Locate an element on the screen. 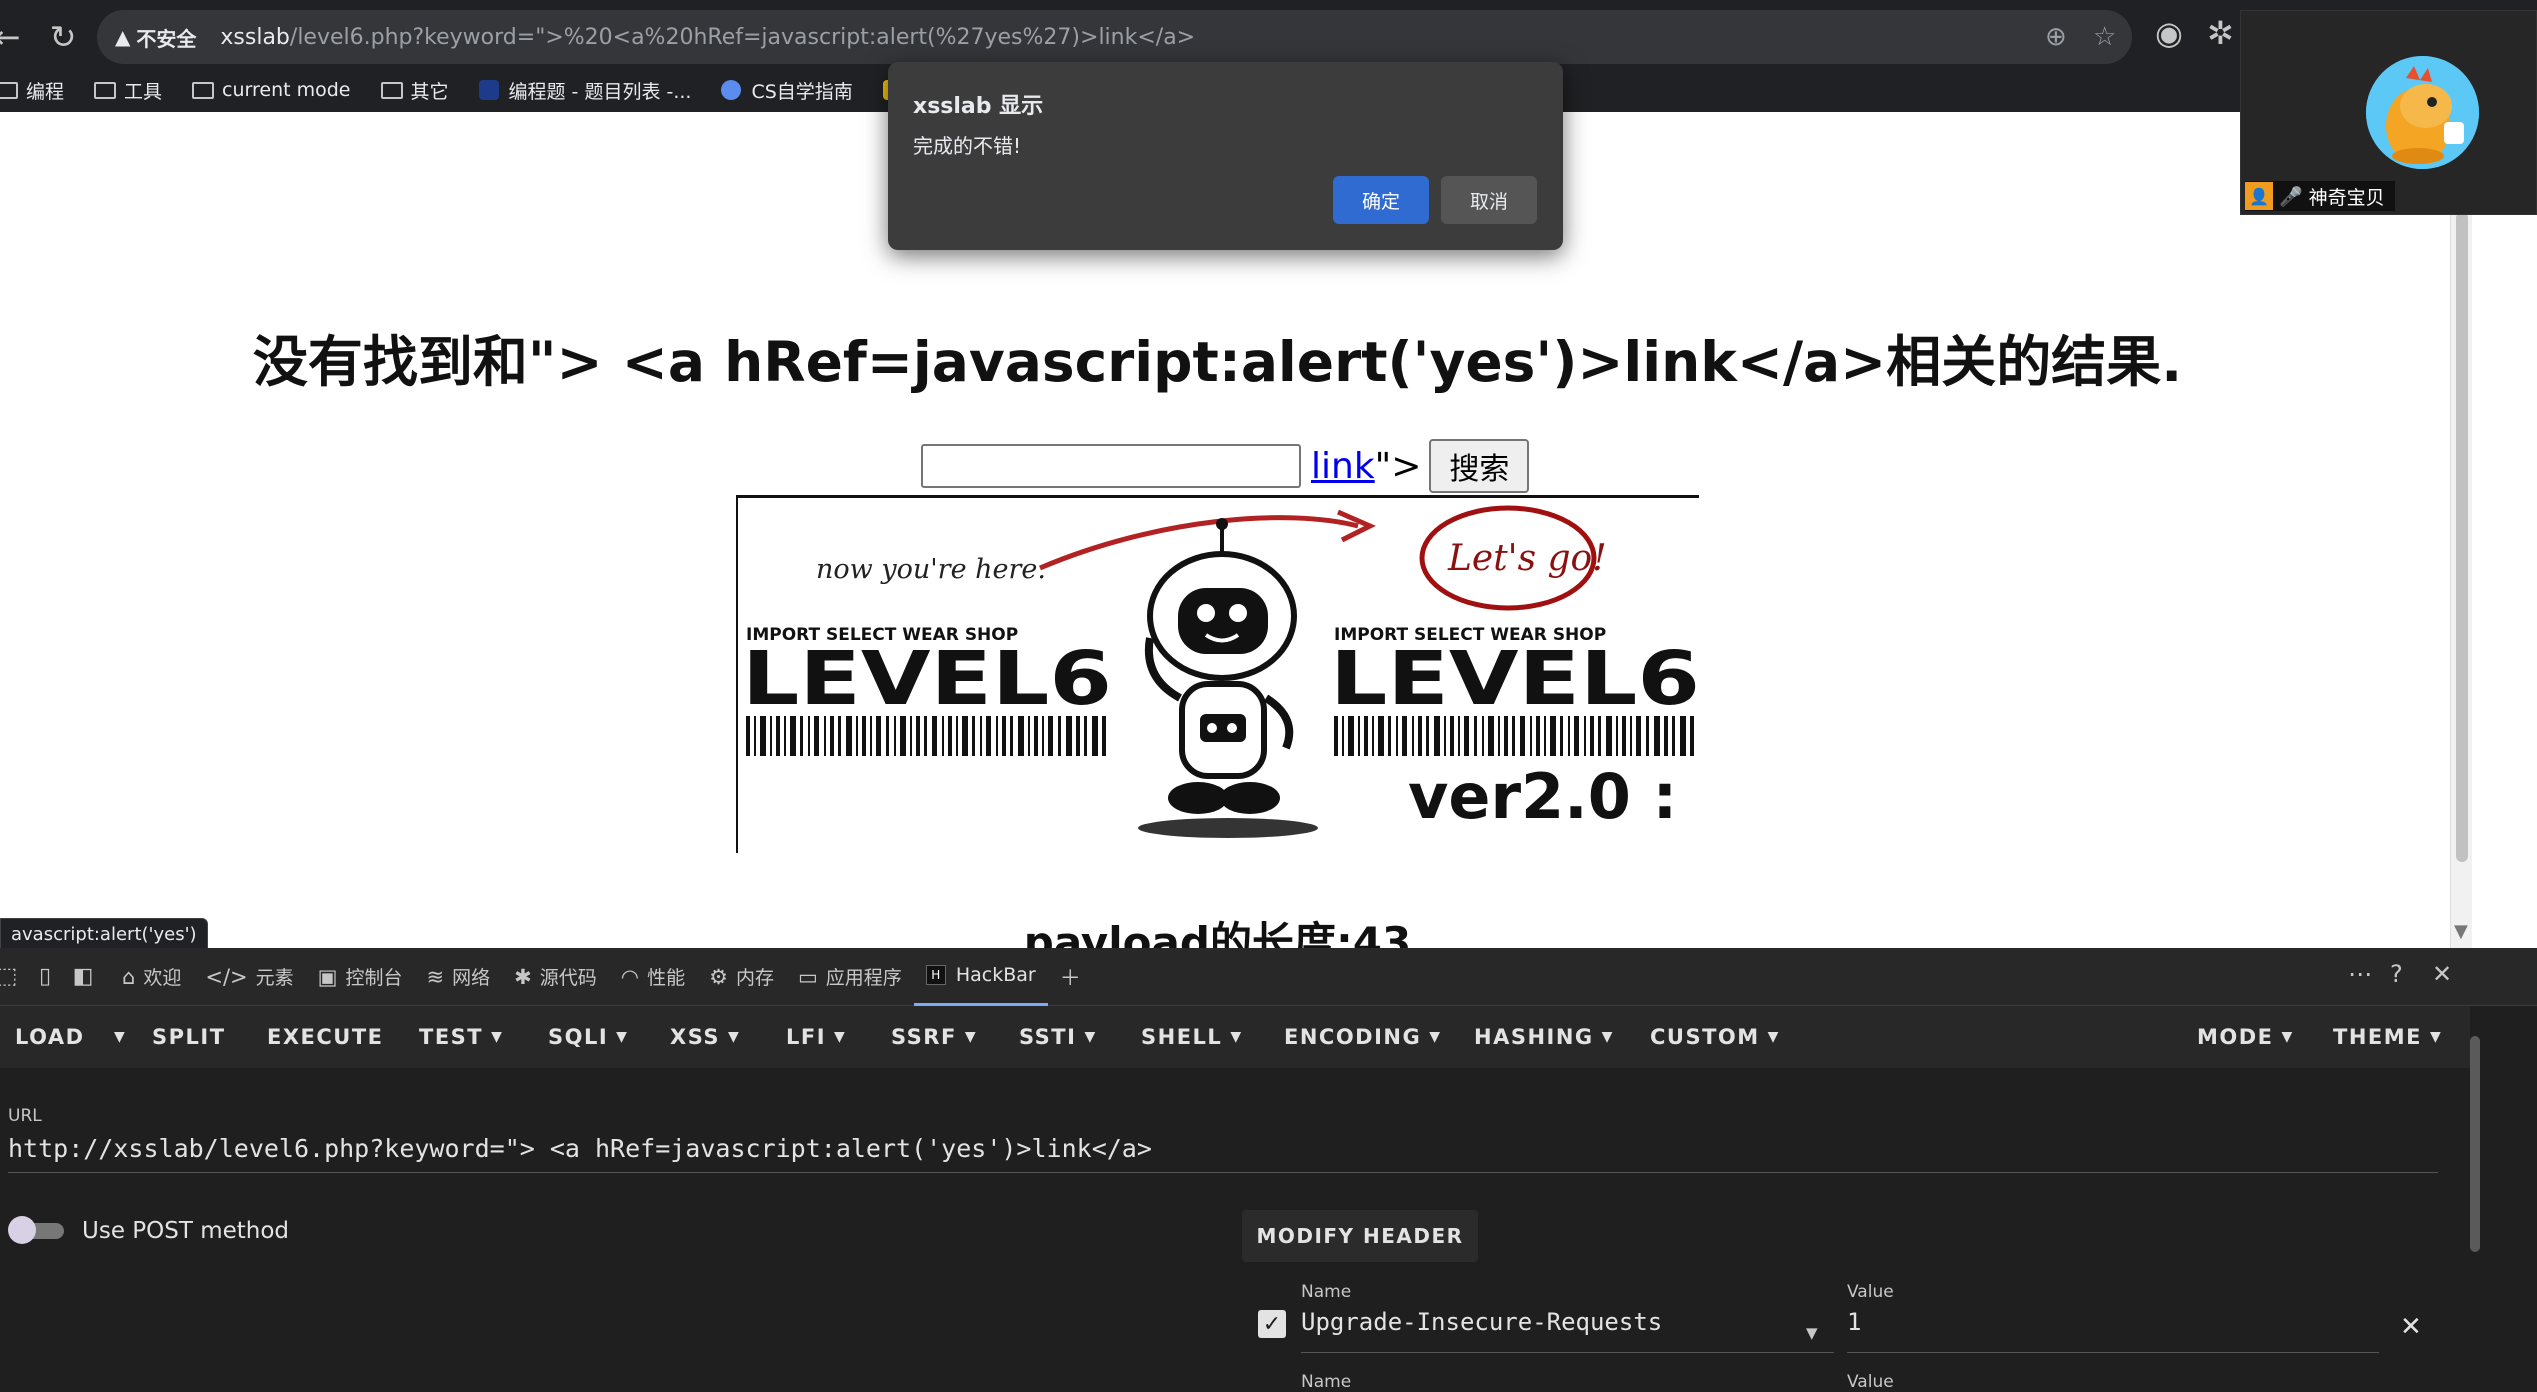 The image size is (2537, 1392). close-devtools-icon: ✕ is located at coordinates (2442, 974).